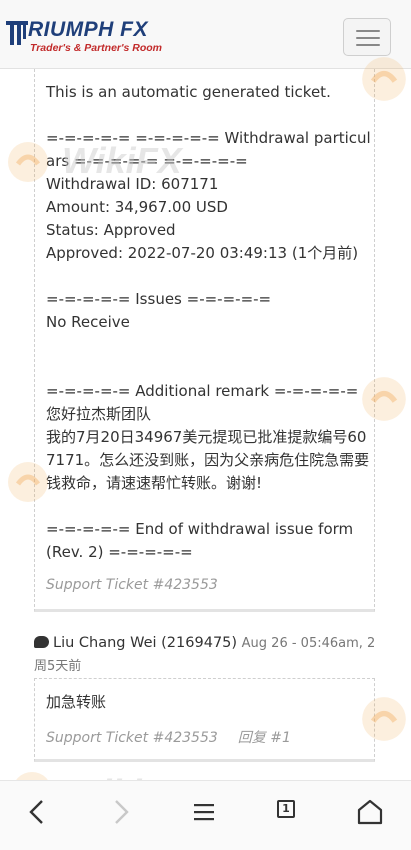 The height and width of the screenshot is (850, 411). Describe the element at coordinates (286, 809) in the screenshot. I see `tabs-icon: 1` at that location.